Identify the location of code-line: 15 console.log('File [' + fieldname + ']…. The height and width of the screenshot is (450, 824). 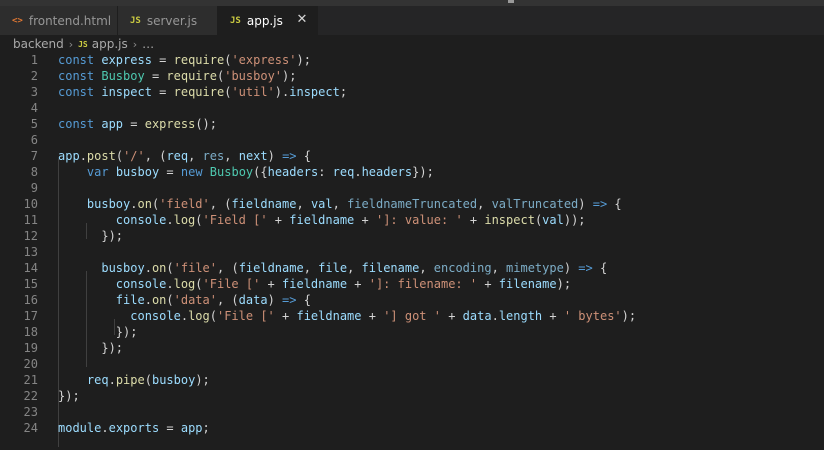
(412, 284).